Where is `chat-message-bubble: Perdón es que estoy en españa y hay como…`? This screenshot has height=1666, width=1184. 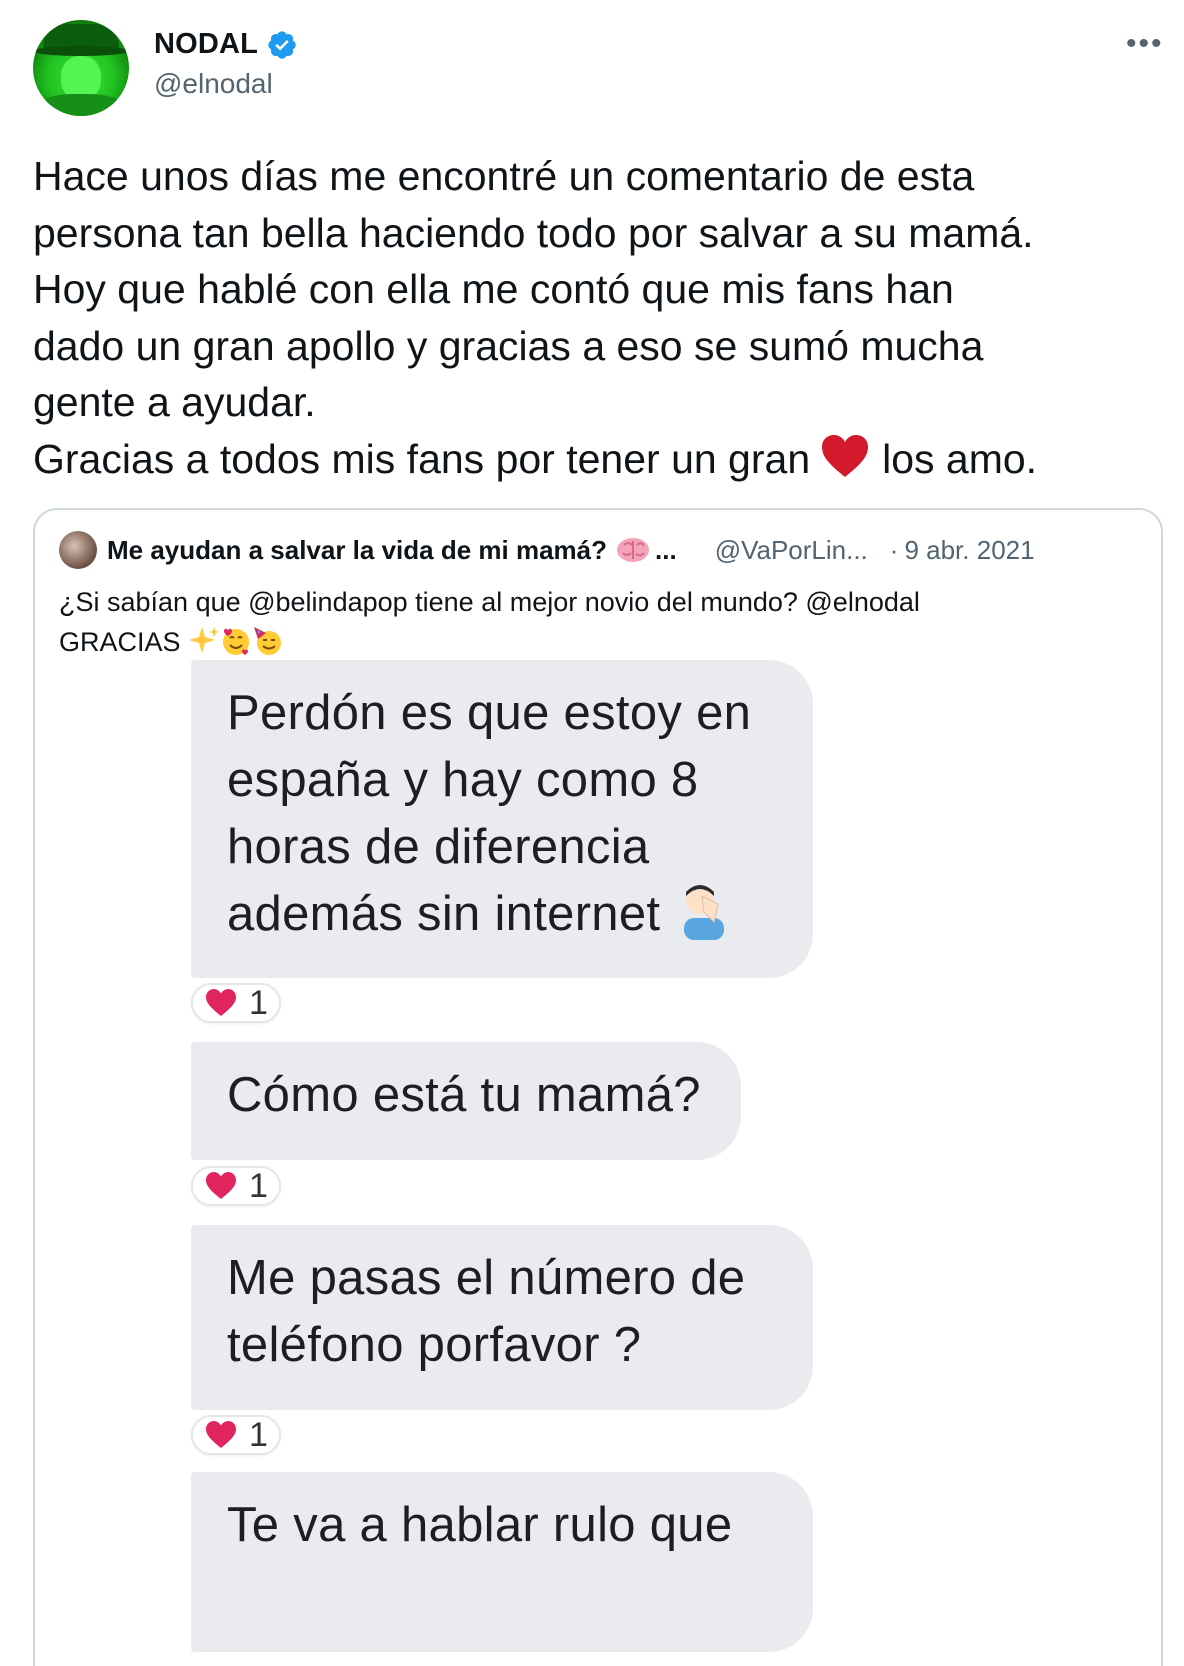 chat-message-bubble: Perdón es que estoy en españa y hay como… is located at coordinates (502, 819).